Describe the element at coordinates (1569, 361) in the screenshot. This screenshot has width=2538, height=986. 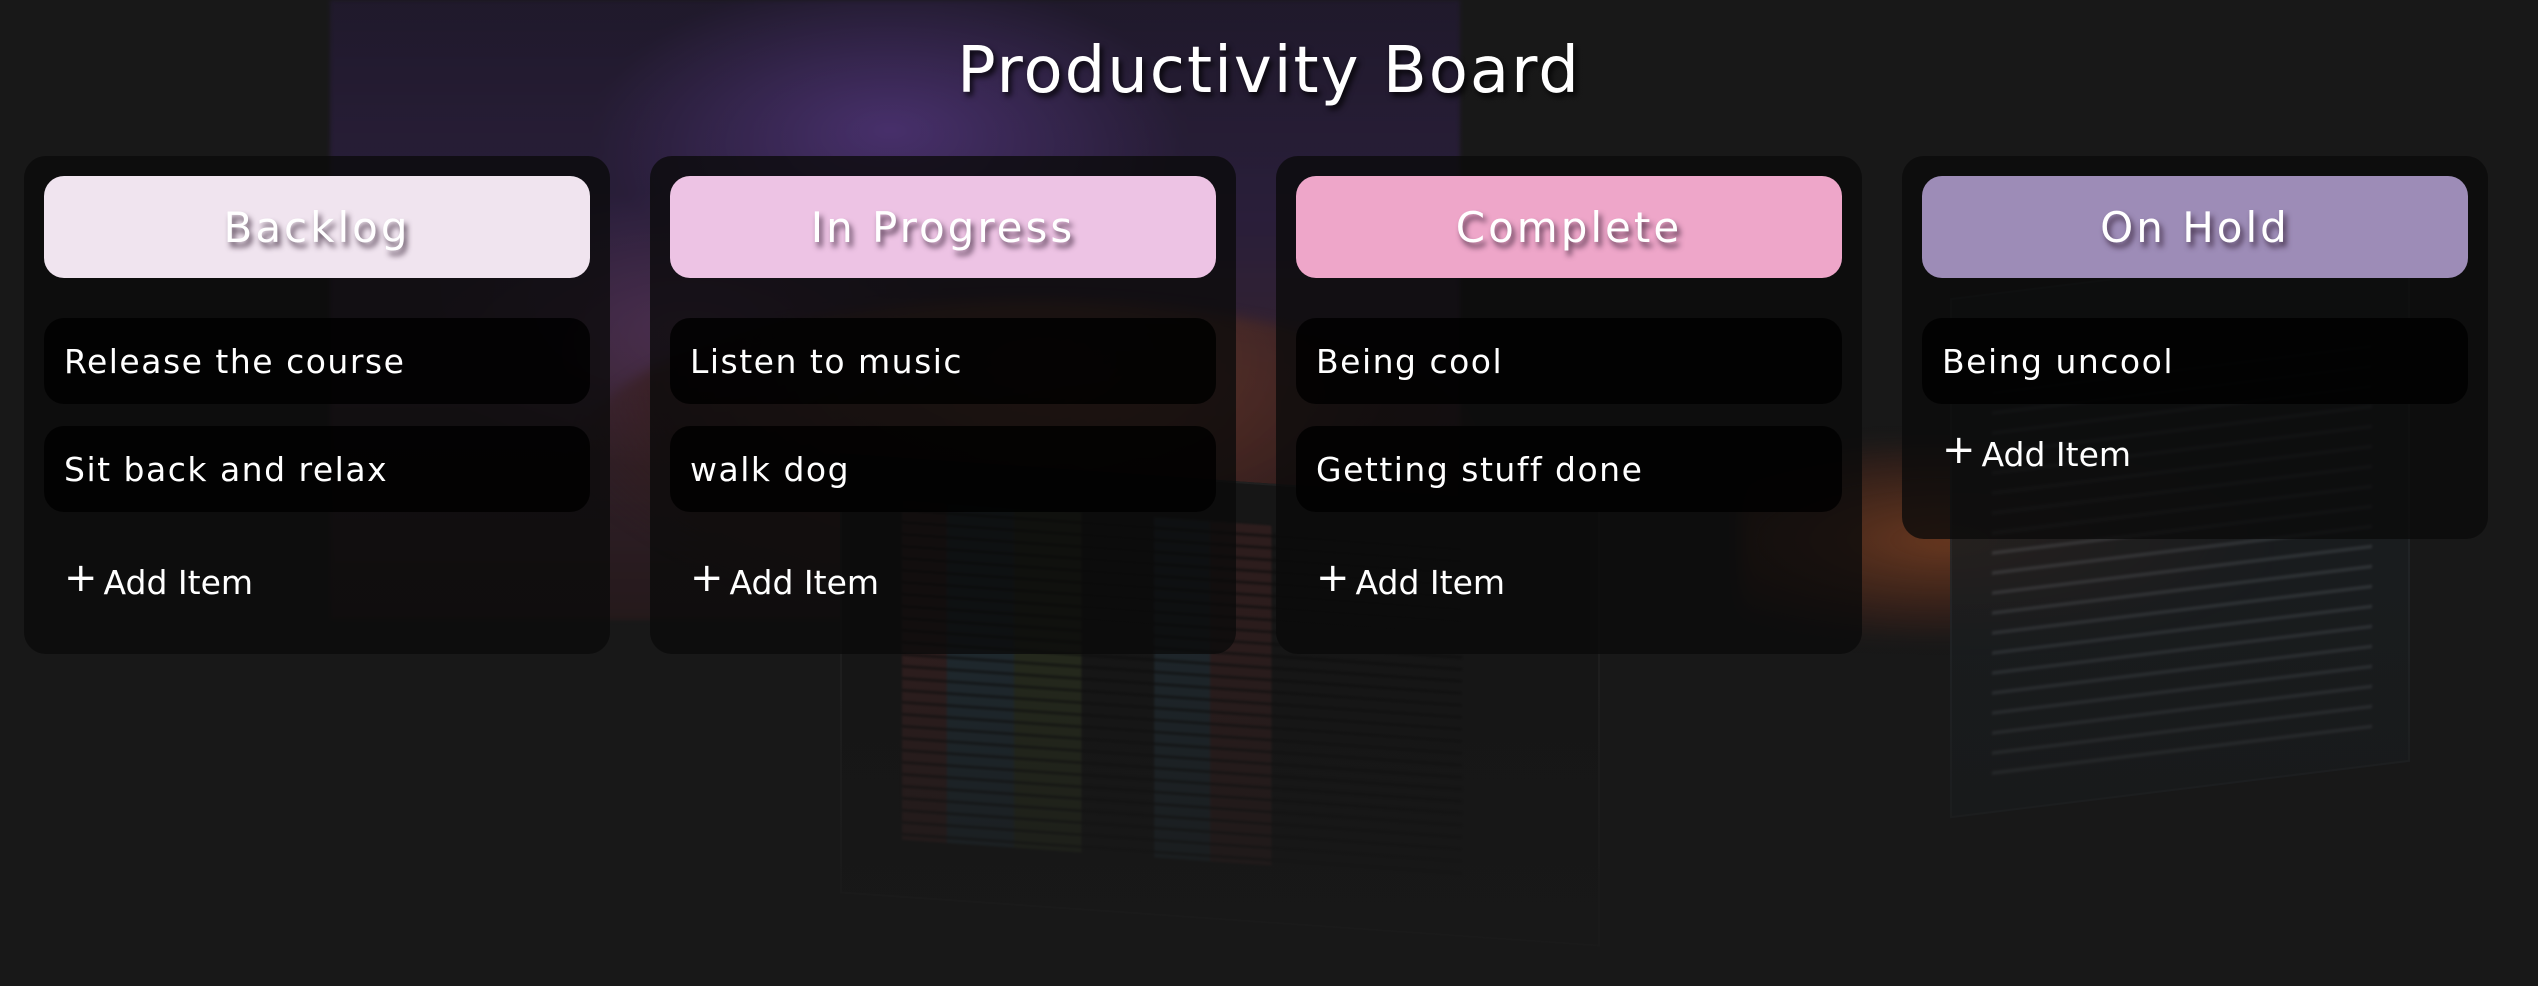
I see `task-card: Being cool` at that location.